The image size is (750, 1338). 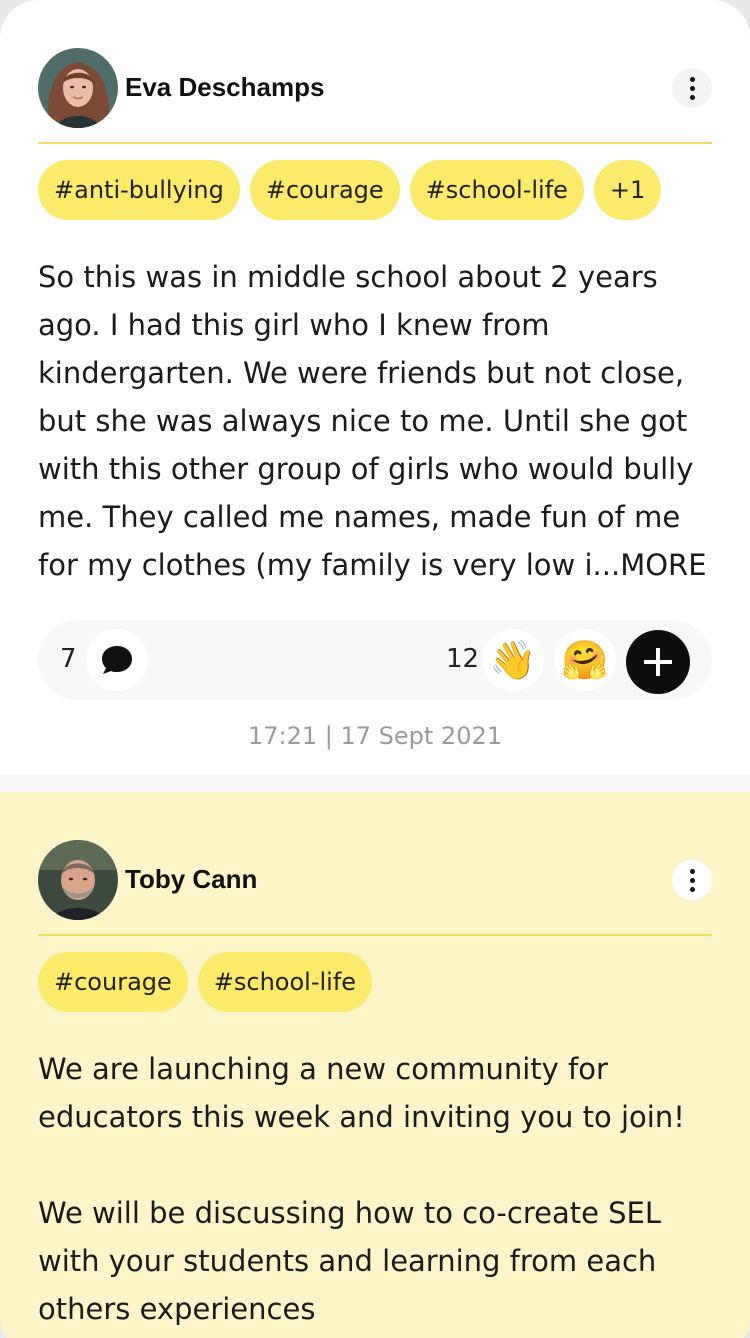 I want to click on comment-button, so click(x=117, y=660).